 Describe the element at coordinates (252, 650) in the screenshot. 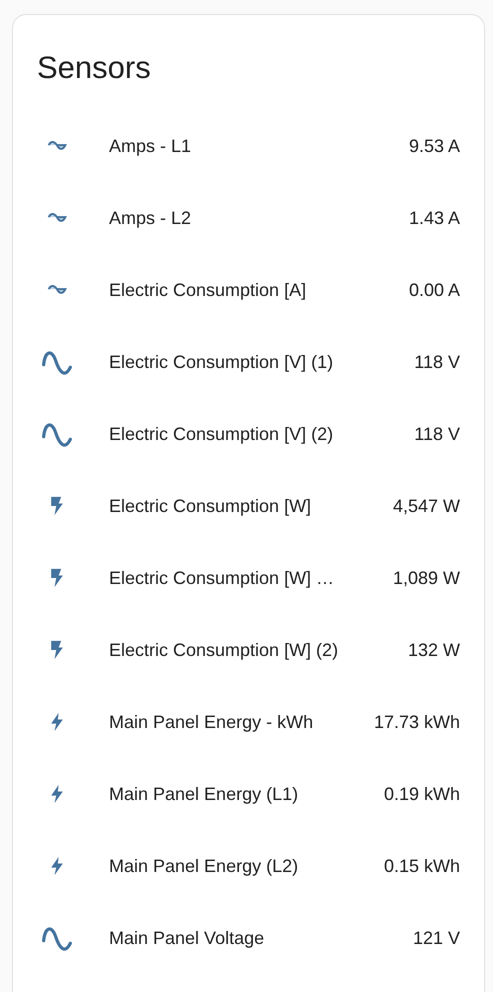

I see `sensor-name: Electric Consumption [W] (2)` at that location.